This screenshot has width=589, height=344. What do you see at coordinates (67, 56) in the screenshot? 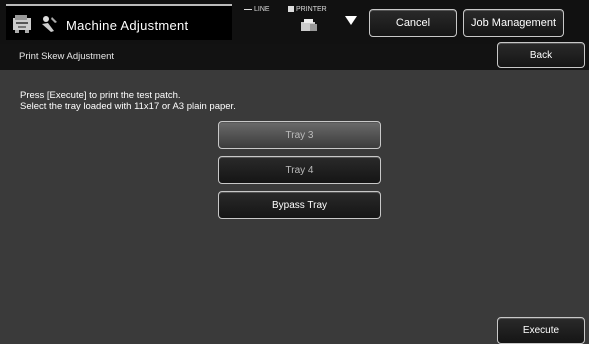
I see `page-title: Print Skew Adjustment` at bounding box center [67, 56].